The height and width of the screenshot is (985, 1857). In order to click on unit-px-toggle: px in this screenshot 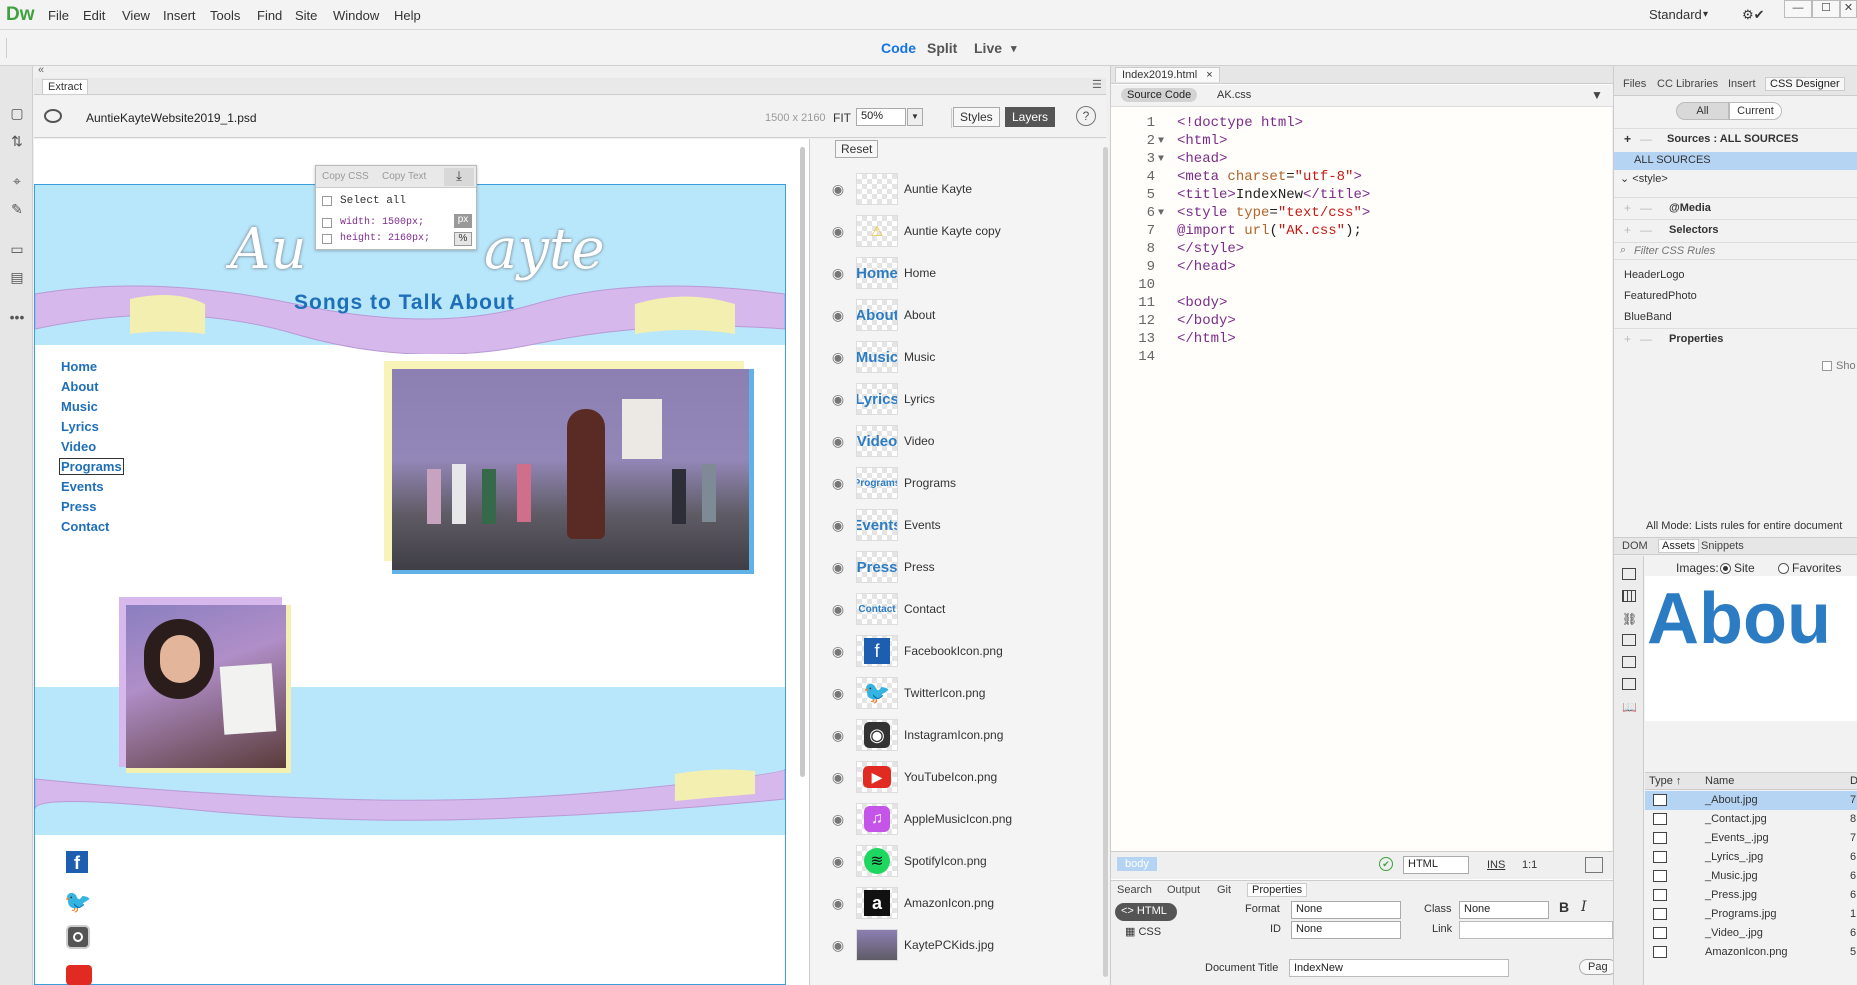, I will do `click(463, 221)`.